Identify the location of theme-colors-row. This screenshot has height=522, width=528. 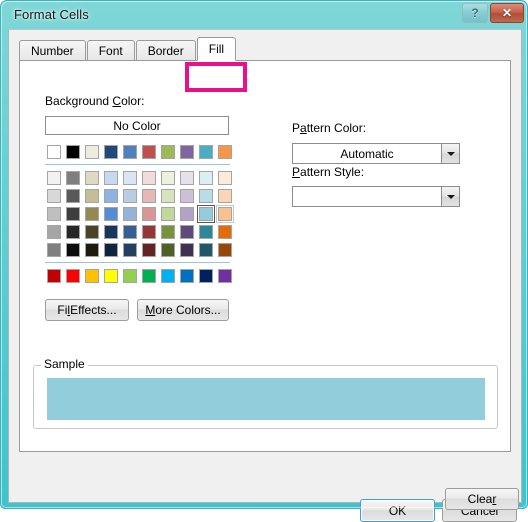
(140, 152).